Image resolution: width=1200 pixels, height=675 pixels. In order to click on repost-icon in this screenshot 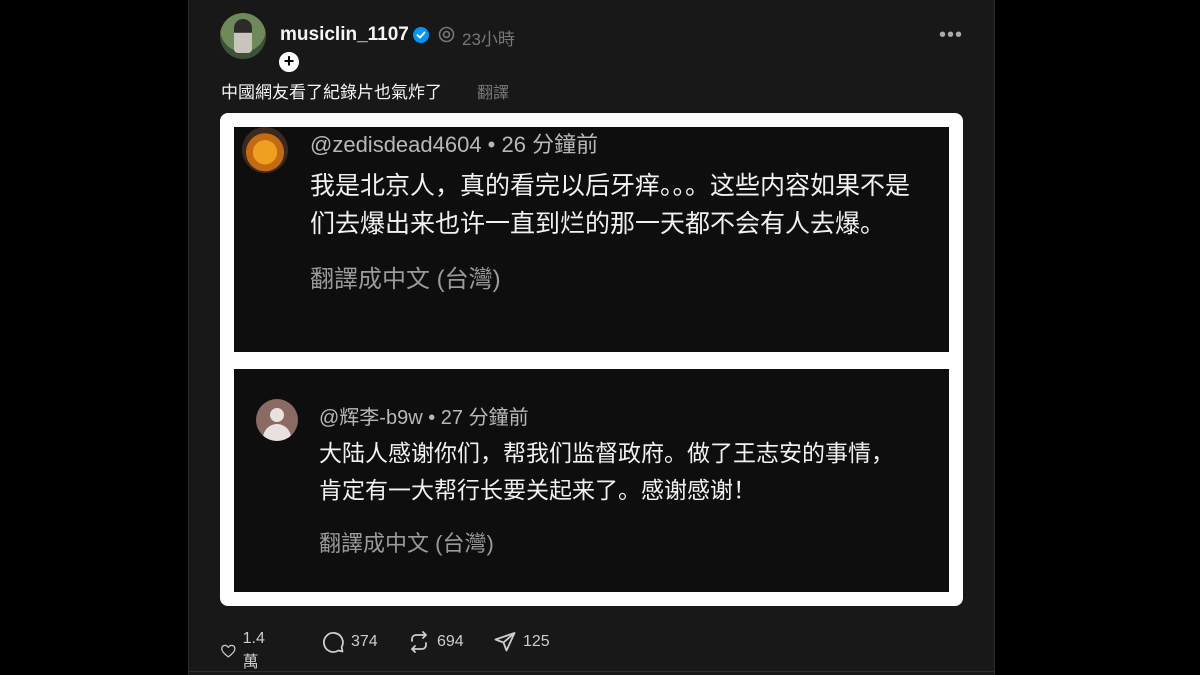, I will do `click(419, 642)`.